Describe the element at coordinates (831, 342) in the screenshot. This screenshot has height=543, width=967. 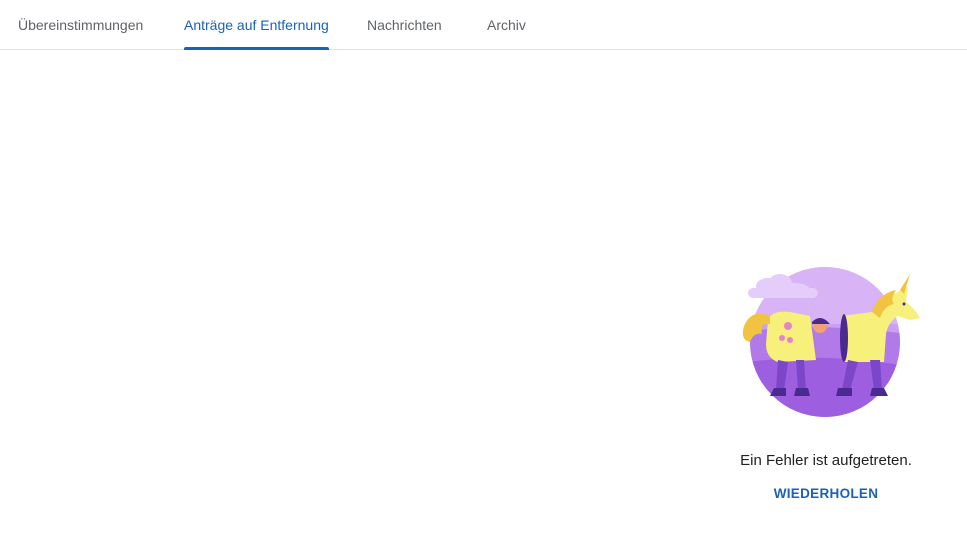
I see `unicorn-costume-illustration-icon` at that location.